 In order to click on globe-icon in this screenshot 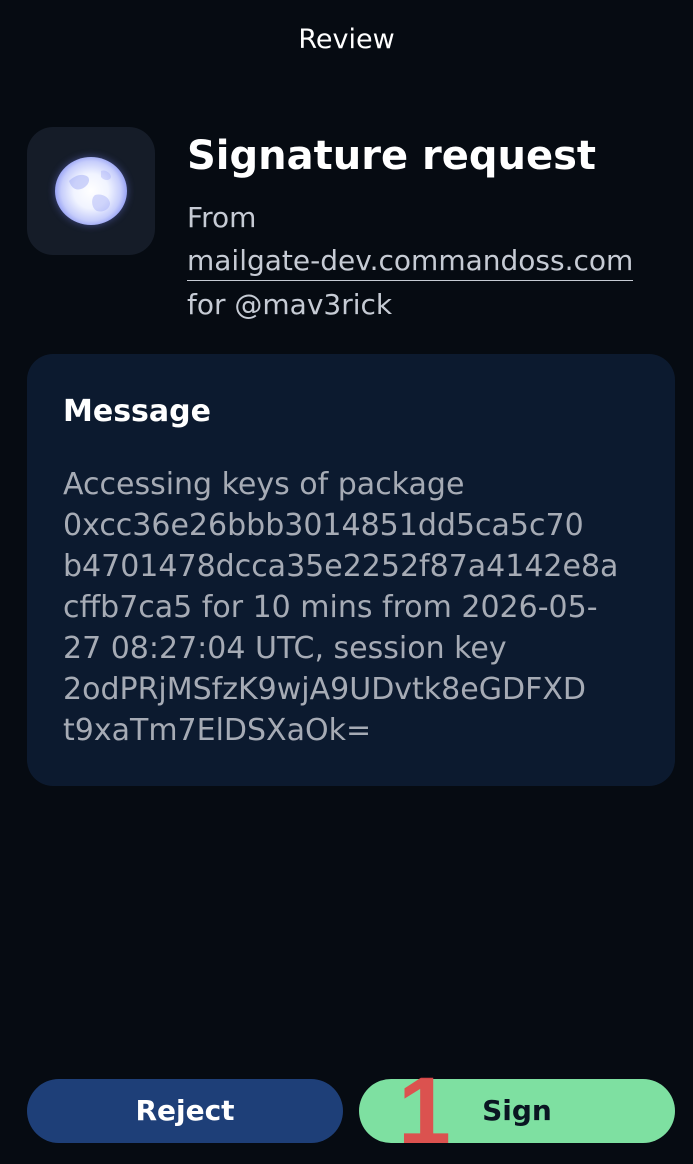, I will do `click(91, 191)`.